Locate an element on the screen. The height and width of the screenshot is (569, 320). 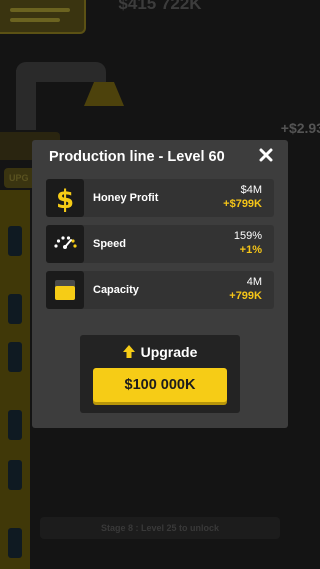
stat-row-capacity: Capacity 4M +799K is located at coordinates (160, 290).